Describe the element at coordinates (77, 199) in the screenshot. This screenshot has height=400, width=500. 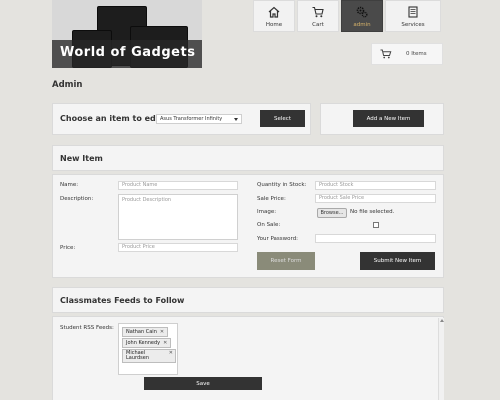
I see `description-label: Description:` at that location.